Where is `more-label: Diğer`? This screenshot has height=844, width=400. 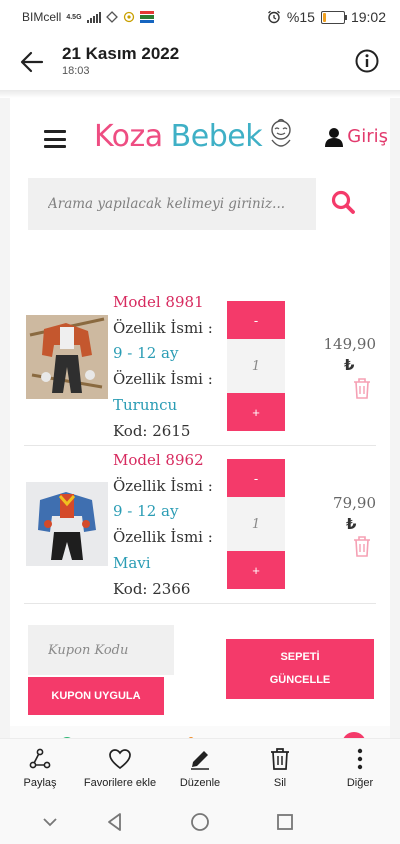
more-label: Diğer is located at coordinates (360, 783).